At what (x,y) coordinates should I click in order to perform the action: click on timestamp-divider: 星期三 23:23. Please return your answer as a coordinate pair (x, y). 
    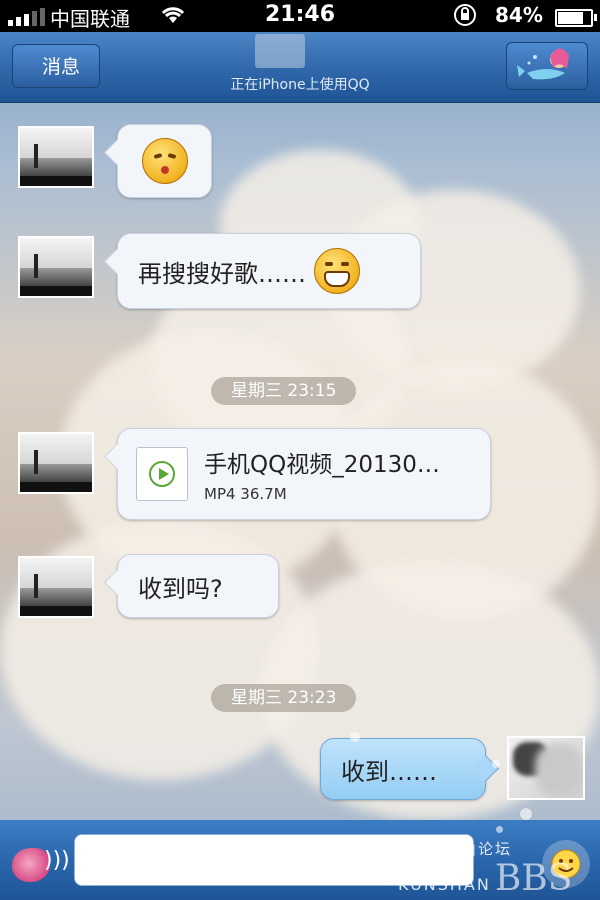
    Looking at the image, I should click on (284, 698).